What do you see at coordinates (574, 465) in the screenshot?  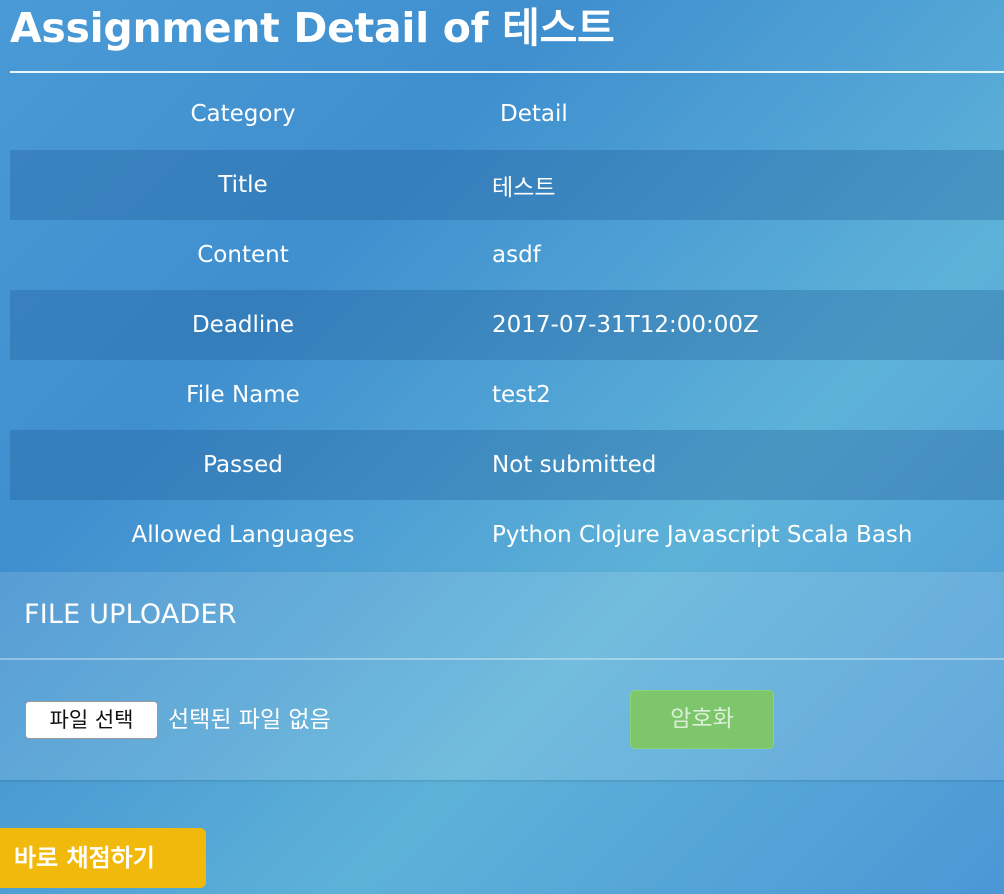 I see `row-detail: Not submitted` at bounding box center [574, 465].